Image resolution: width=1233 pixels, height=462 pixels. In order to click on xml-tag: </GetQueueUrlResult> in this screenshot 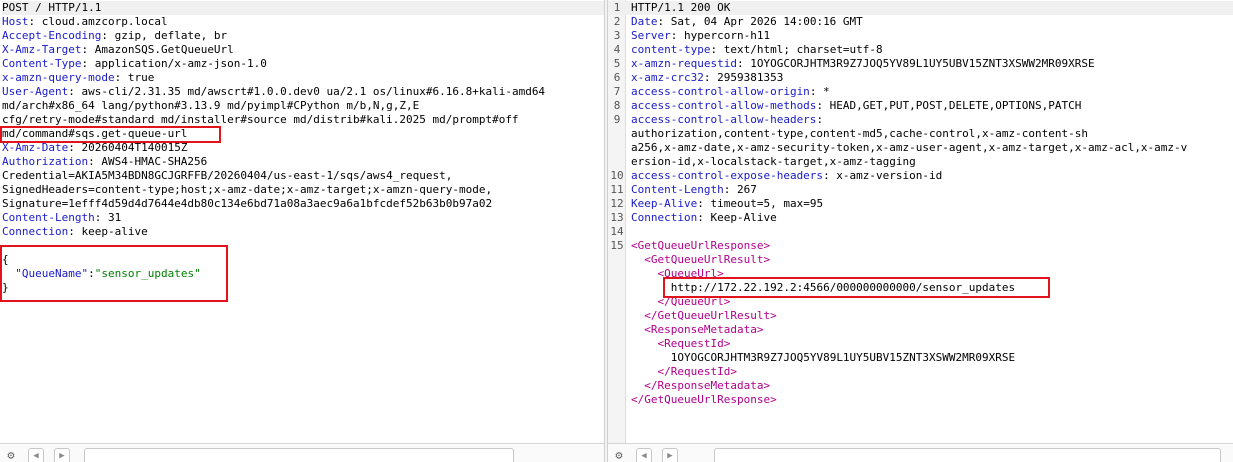, I will do `click(710, 315)`.